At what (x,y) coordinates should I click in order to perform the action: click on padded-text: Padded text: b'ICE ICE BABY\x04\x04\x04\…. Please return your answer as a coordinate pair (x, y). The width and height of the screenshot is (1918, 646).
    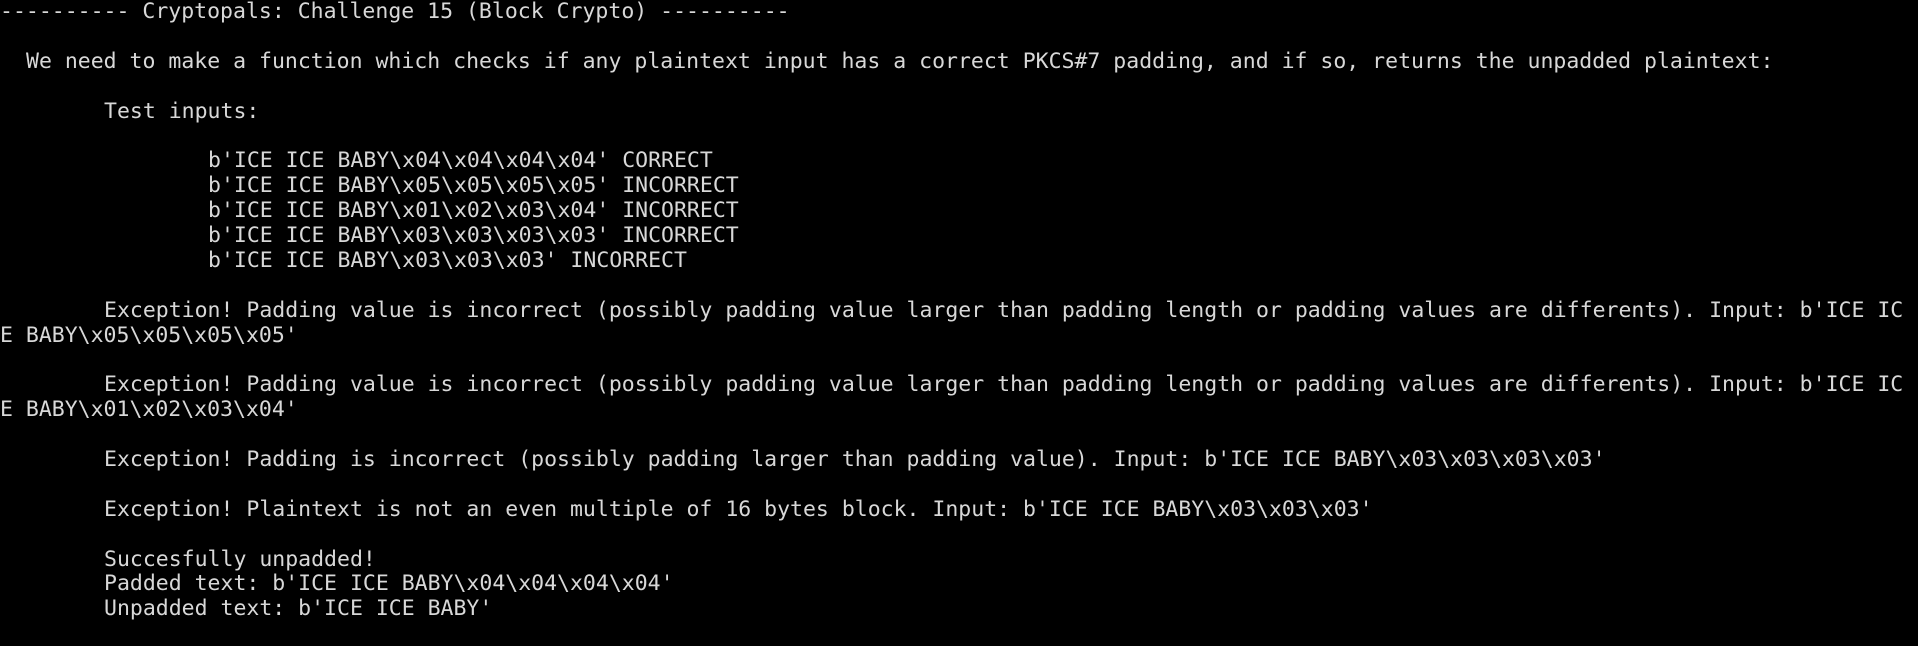
    Looking at the image, I should click on (389, 584).